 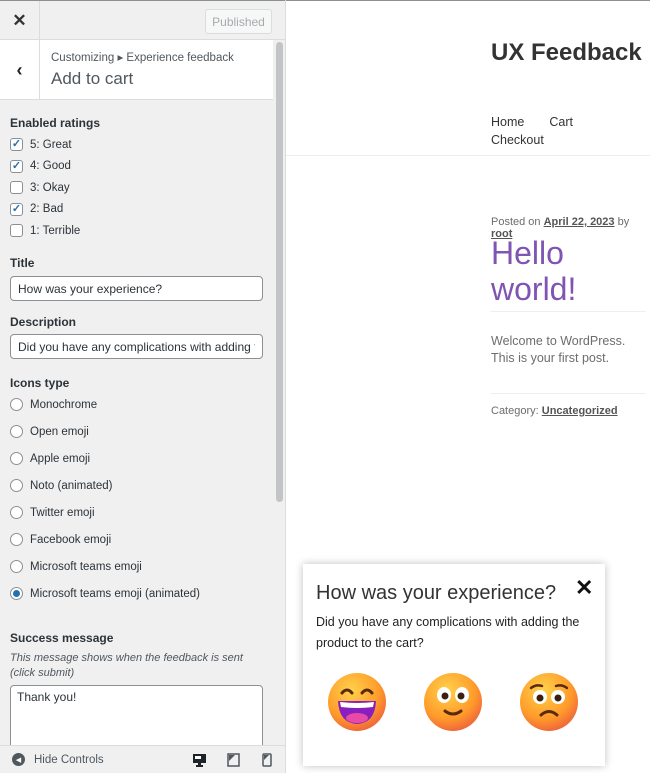 What do you see at coordinates (71, 485) in the screenshot?
I see `icons-type-option-label: Noto (animated)` at bounding box center [71, 485].